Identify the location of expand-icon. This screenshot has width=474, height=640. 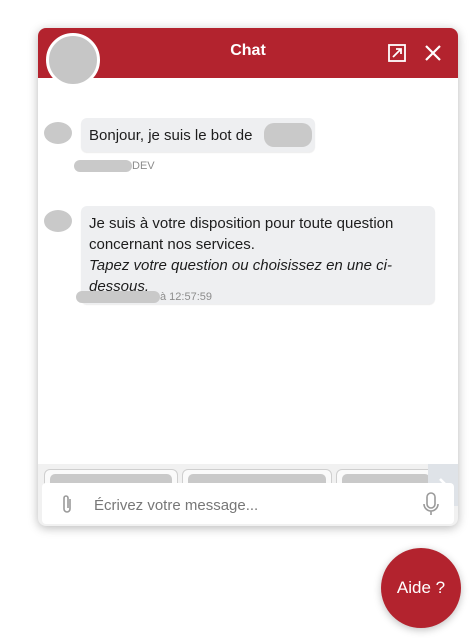
(397, 53).